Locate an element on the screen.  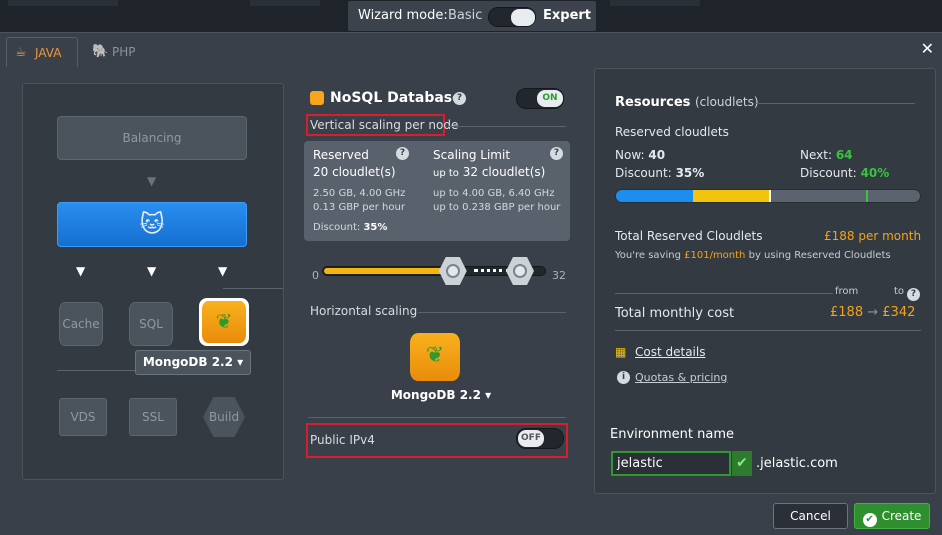
bar-yellow is located at coordinates (731, 196).